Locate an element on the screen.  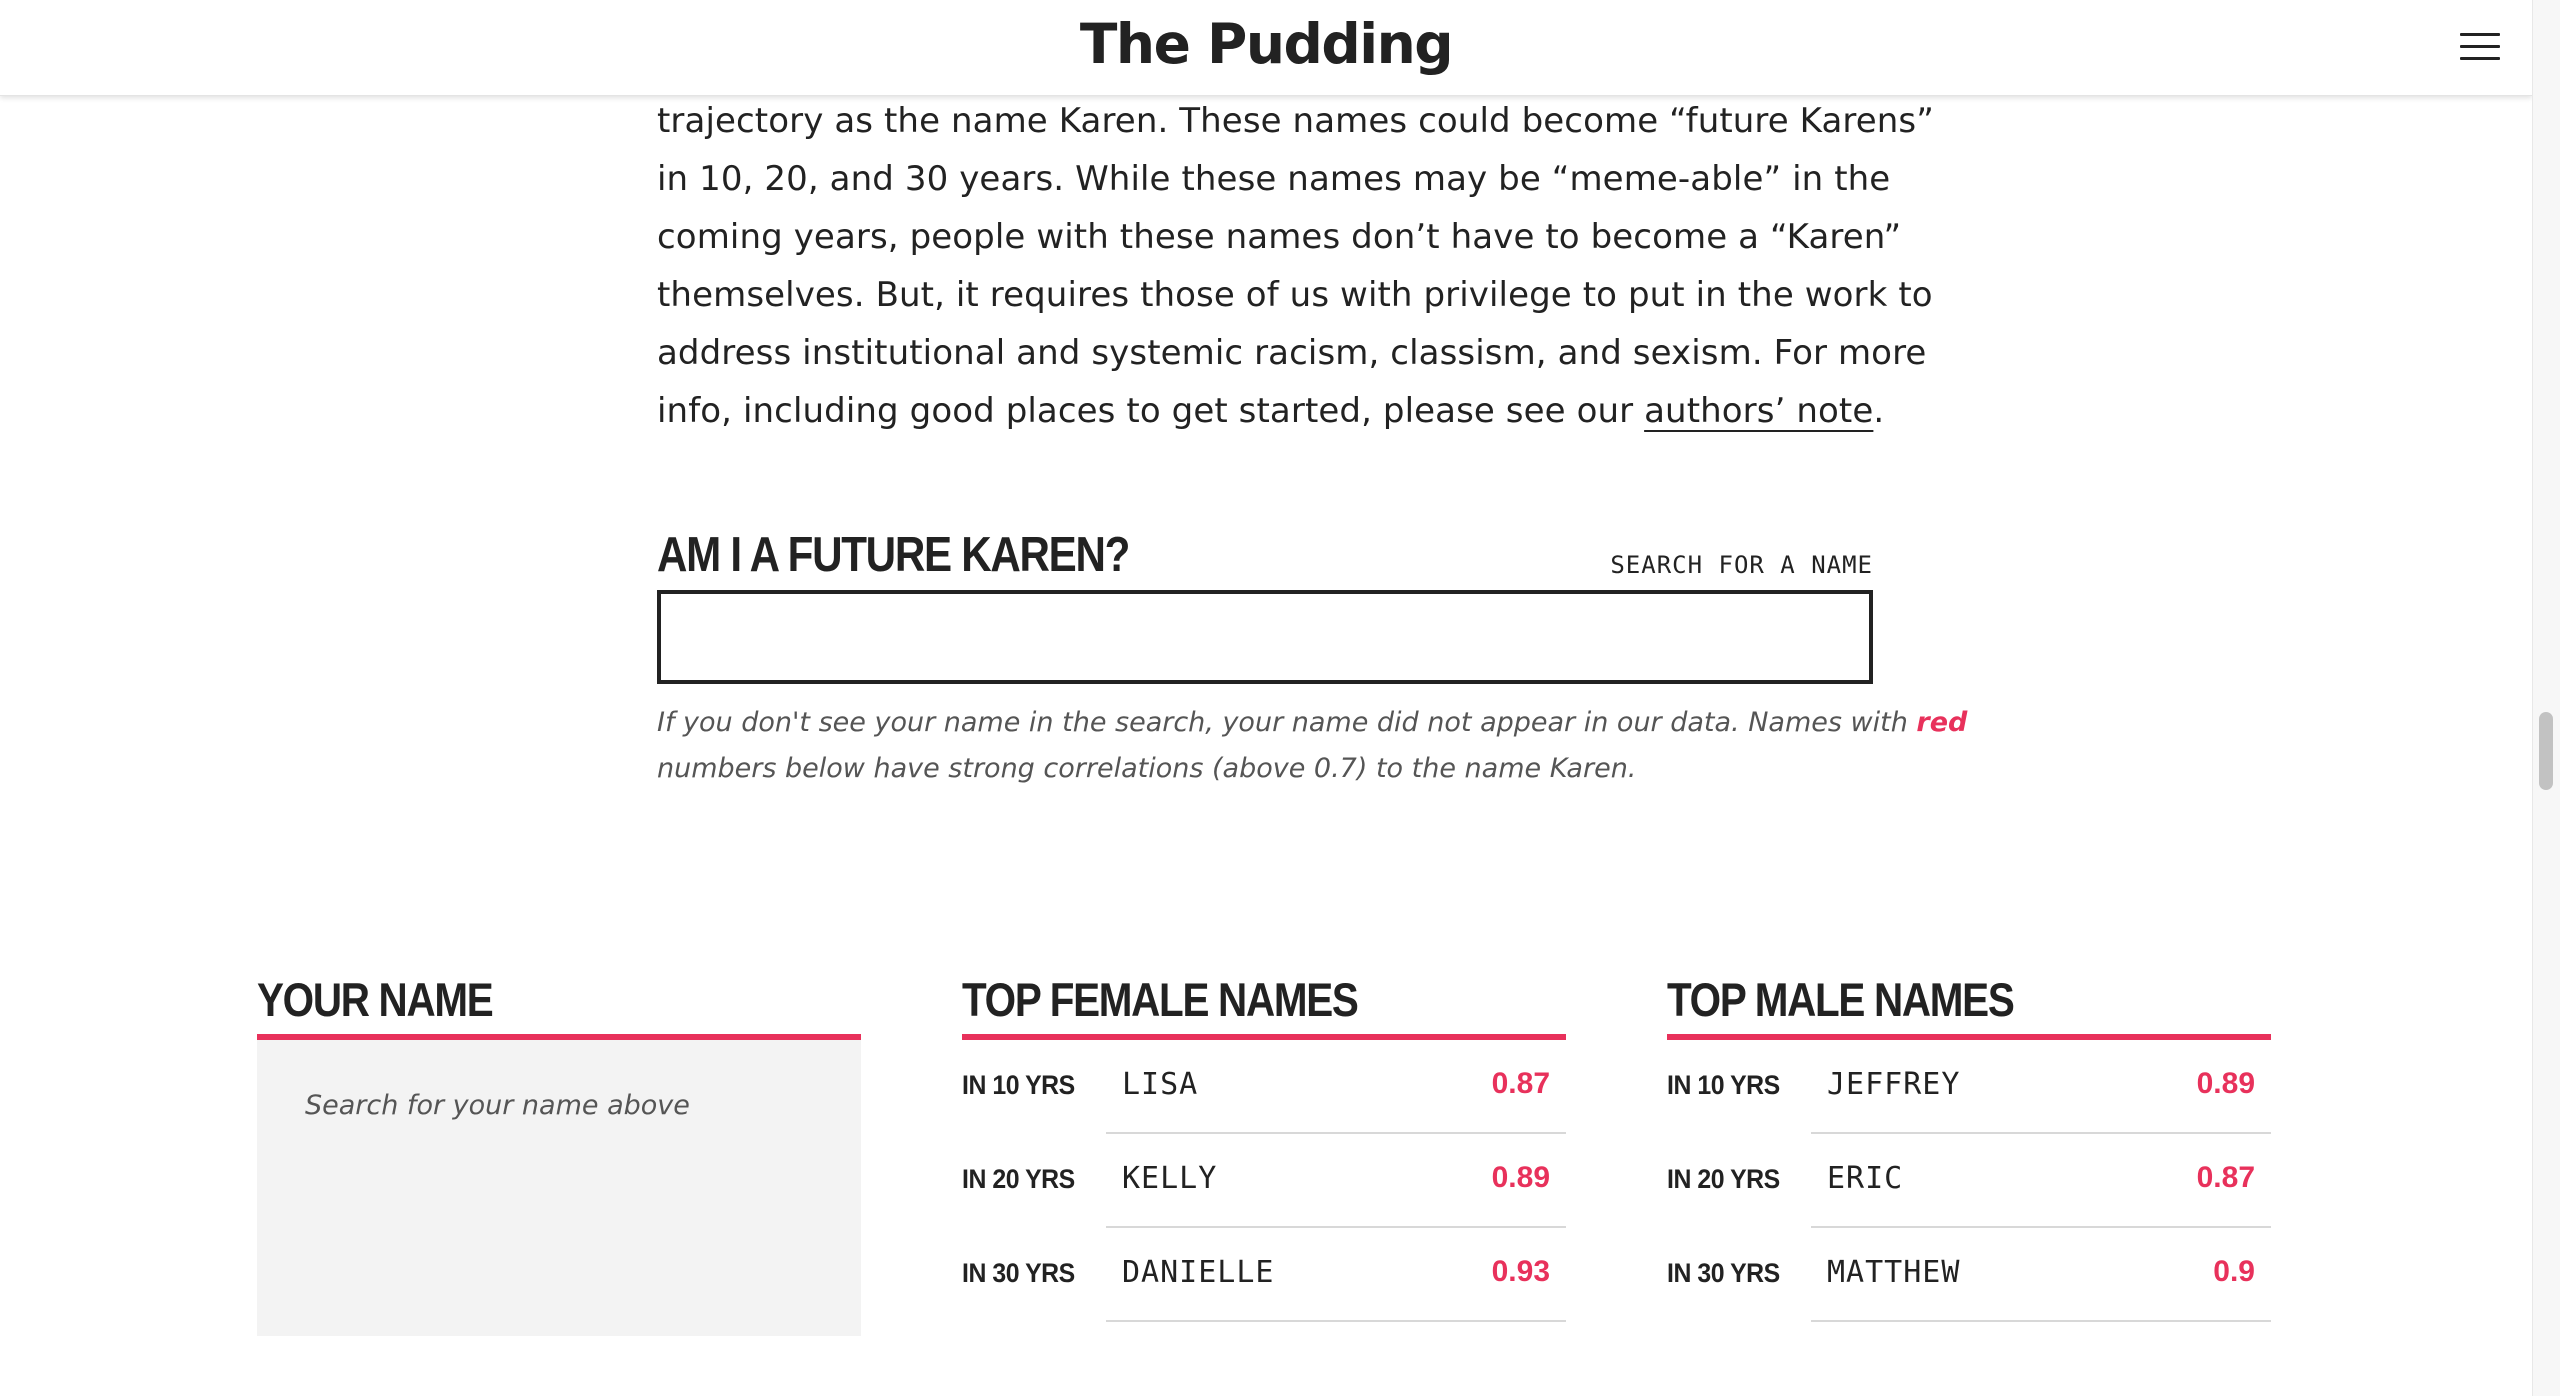
site-header: The Pudding is located at coordinates (1266, 48).